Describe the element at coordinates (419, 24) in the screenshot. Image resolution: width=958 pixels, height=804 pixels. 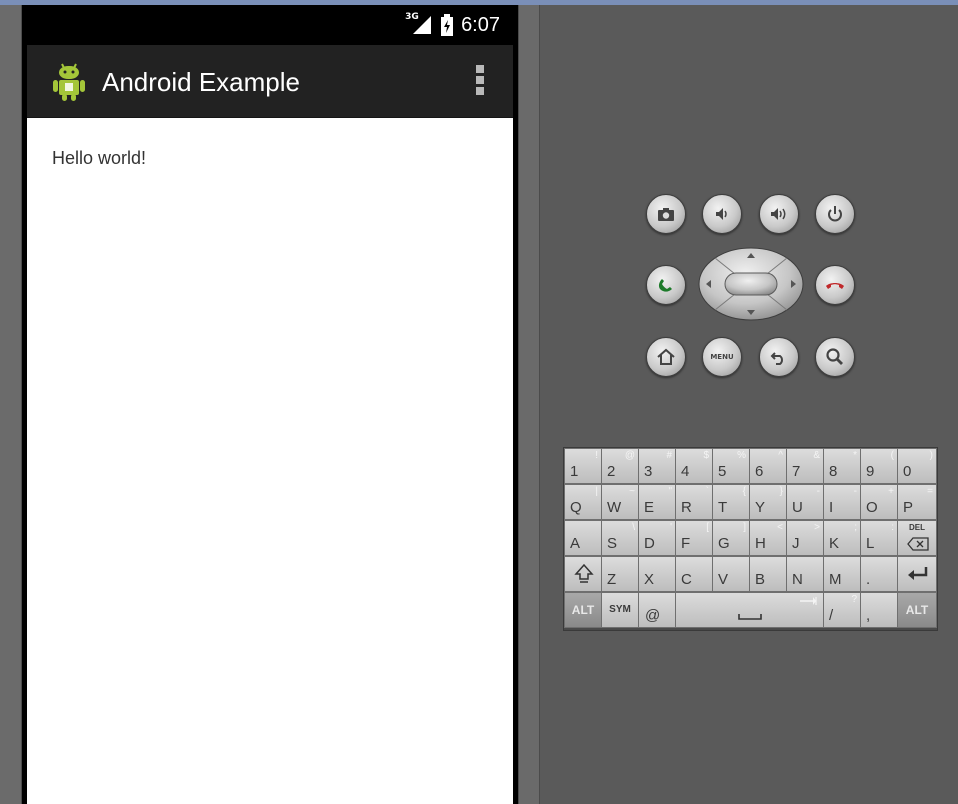
I see `signal-icon: 3G` at that location.